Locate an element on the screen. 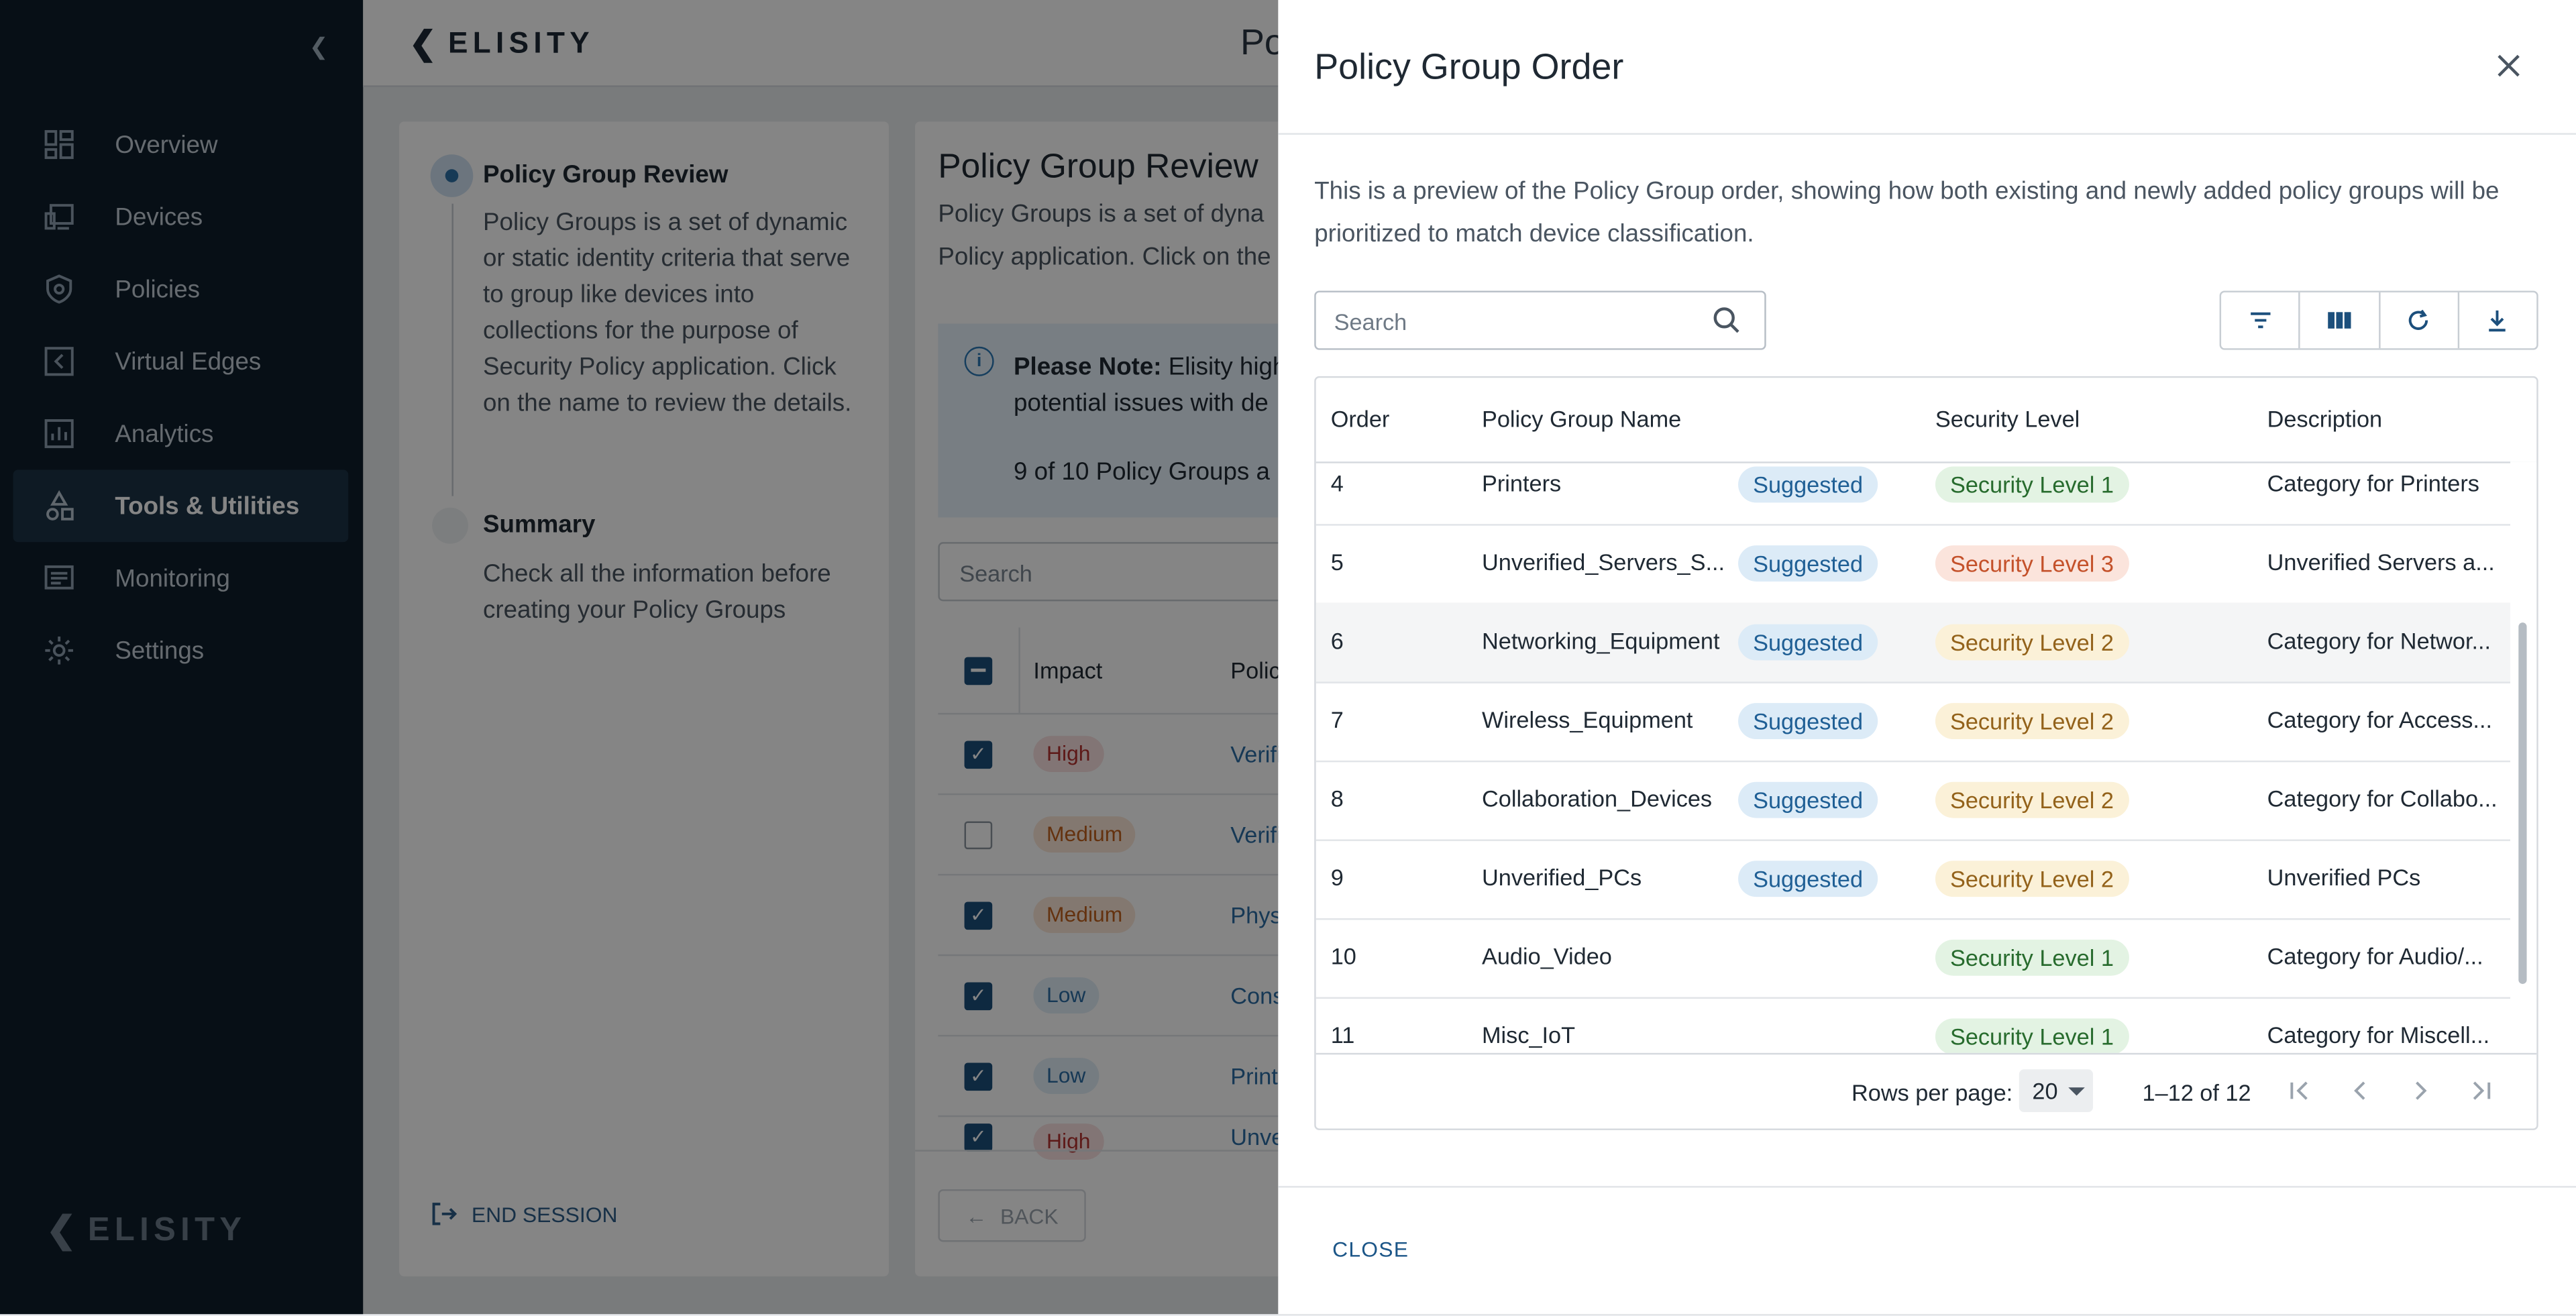 This screenshot has height=1316, width=2576. close-button: CLOSE is located at coordinates (1370, 1249).